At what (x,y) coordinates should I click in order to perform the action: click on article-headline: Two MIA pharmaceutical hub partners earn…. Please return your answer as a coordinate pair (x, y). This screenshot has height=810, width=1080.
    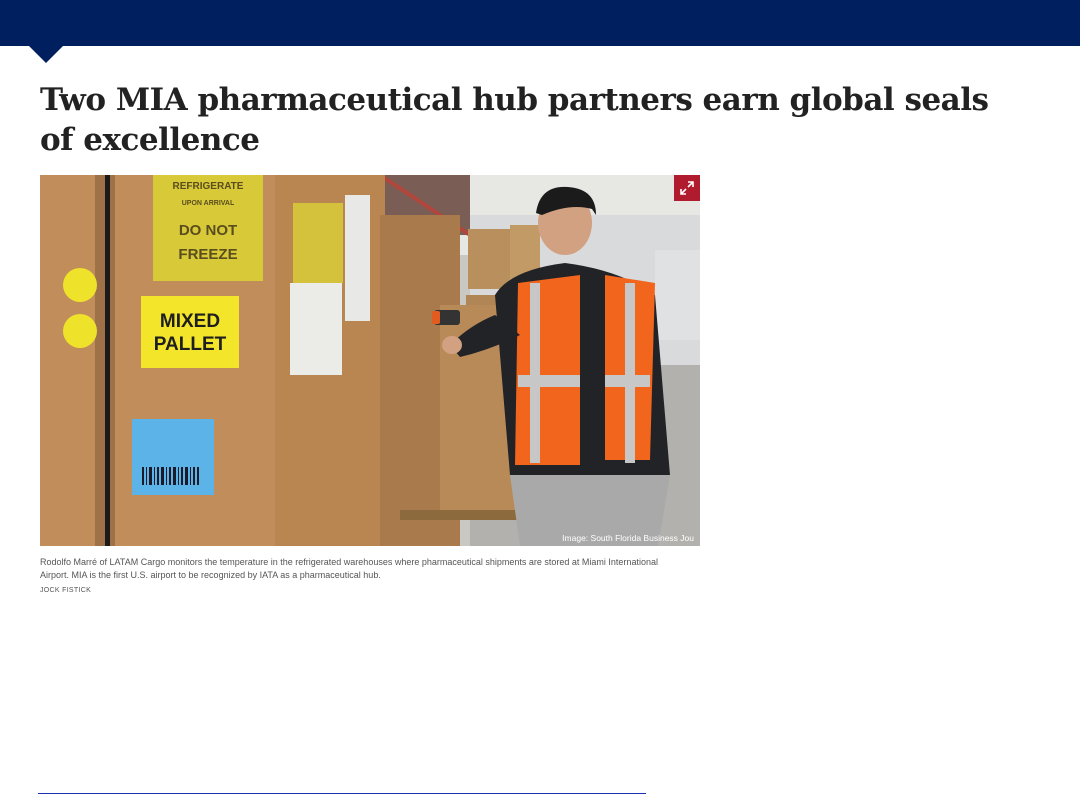
    Looking at the image, I should click on (514, 120).